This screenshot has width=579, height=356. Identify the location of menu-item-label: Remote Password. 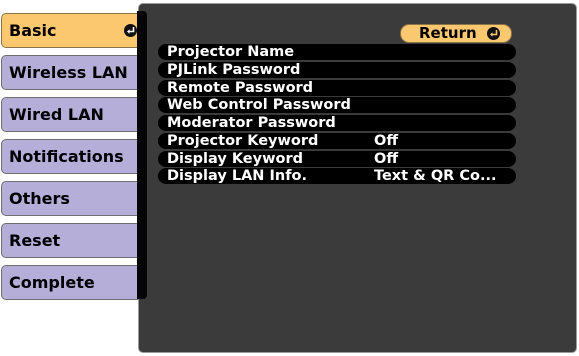
(240, 87).